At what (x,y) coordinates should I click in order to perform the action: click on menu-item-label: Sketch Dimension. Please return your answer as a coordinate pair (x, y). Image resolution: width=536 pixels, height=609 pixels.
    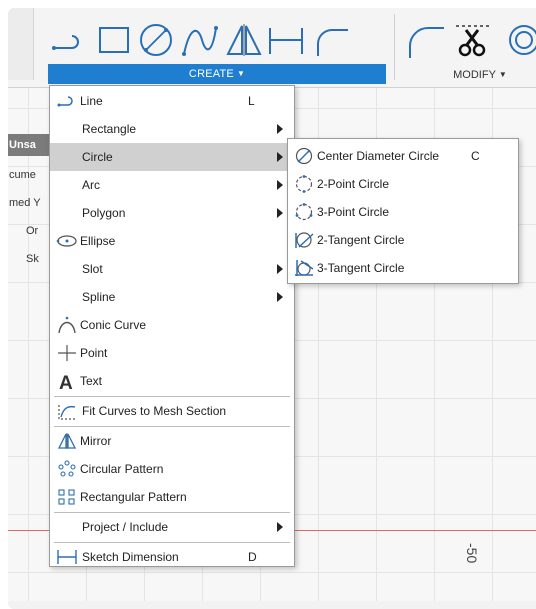
    Looking at the image, I should click on (130, 557).